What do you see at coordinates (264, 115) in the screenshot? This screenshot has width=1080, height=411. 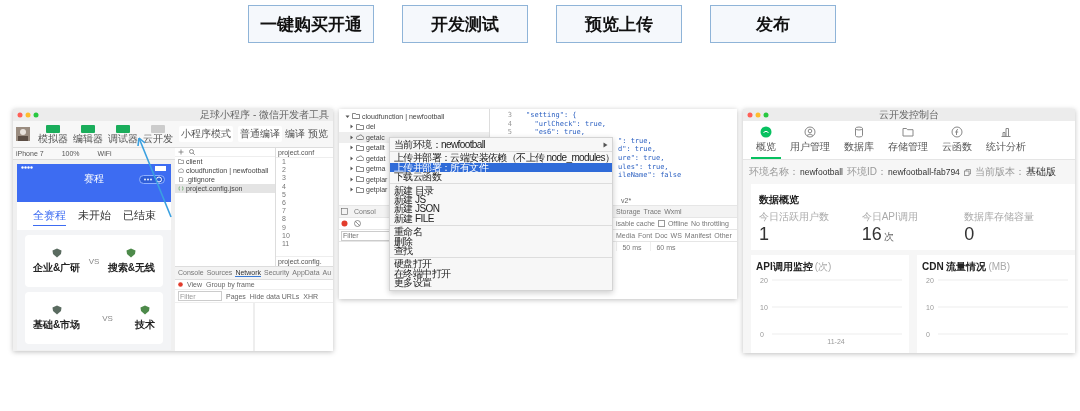 I see `window-title: 足球小程序 - 微信开发者工具` at bounding box center [264, 115].